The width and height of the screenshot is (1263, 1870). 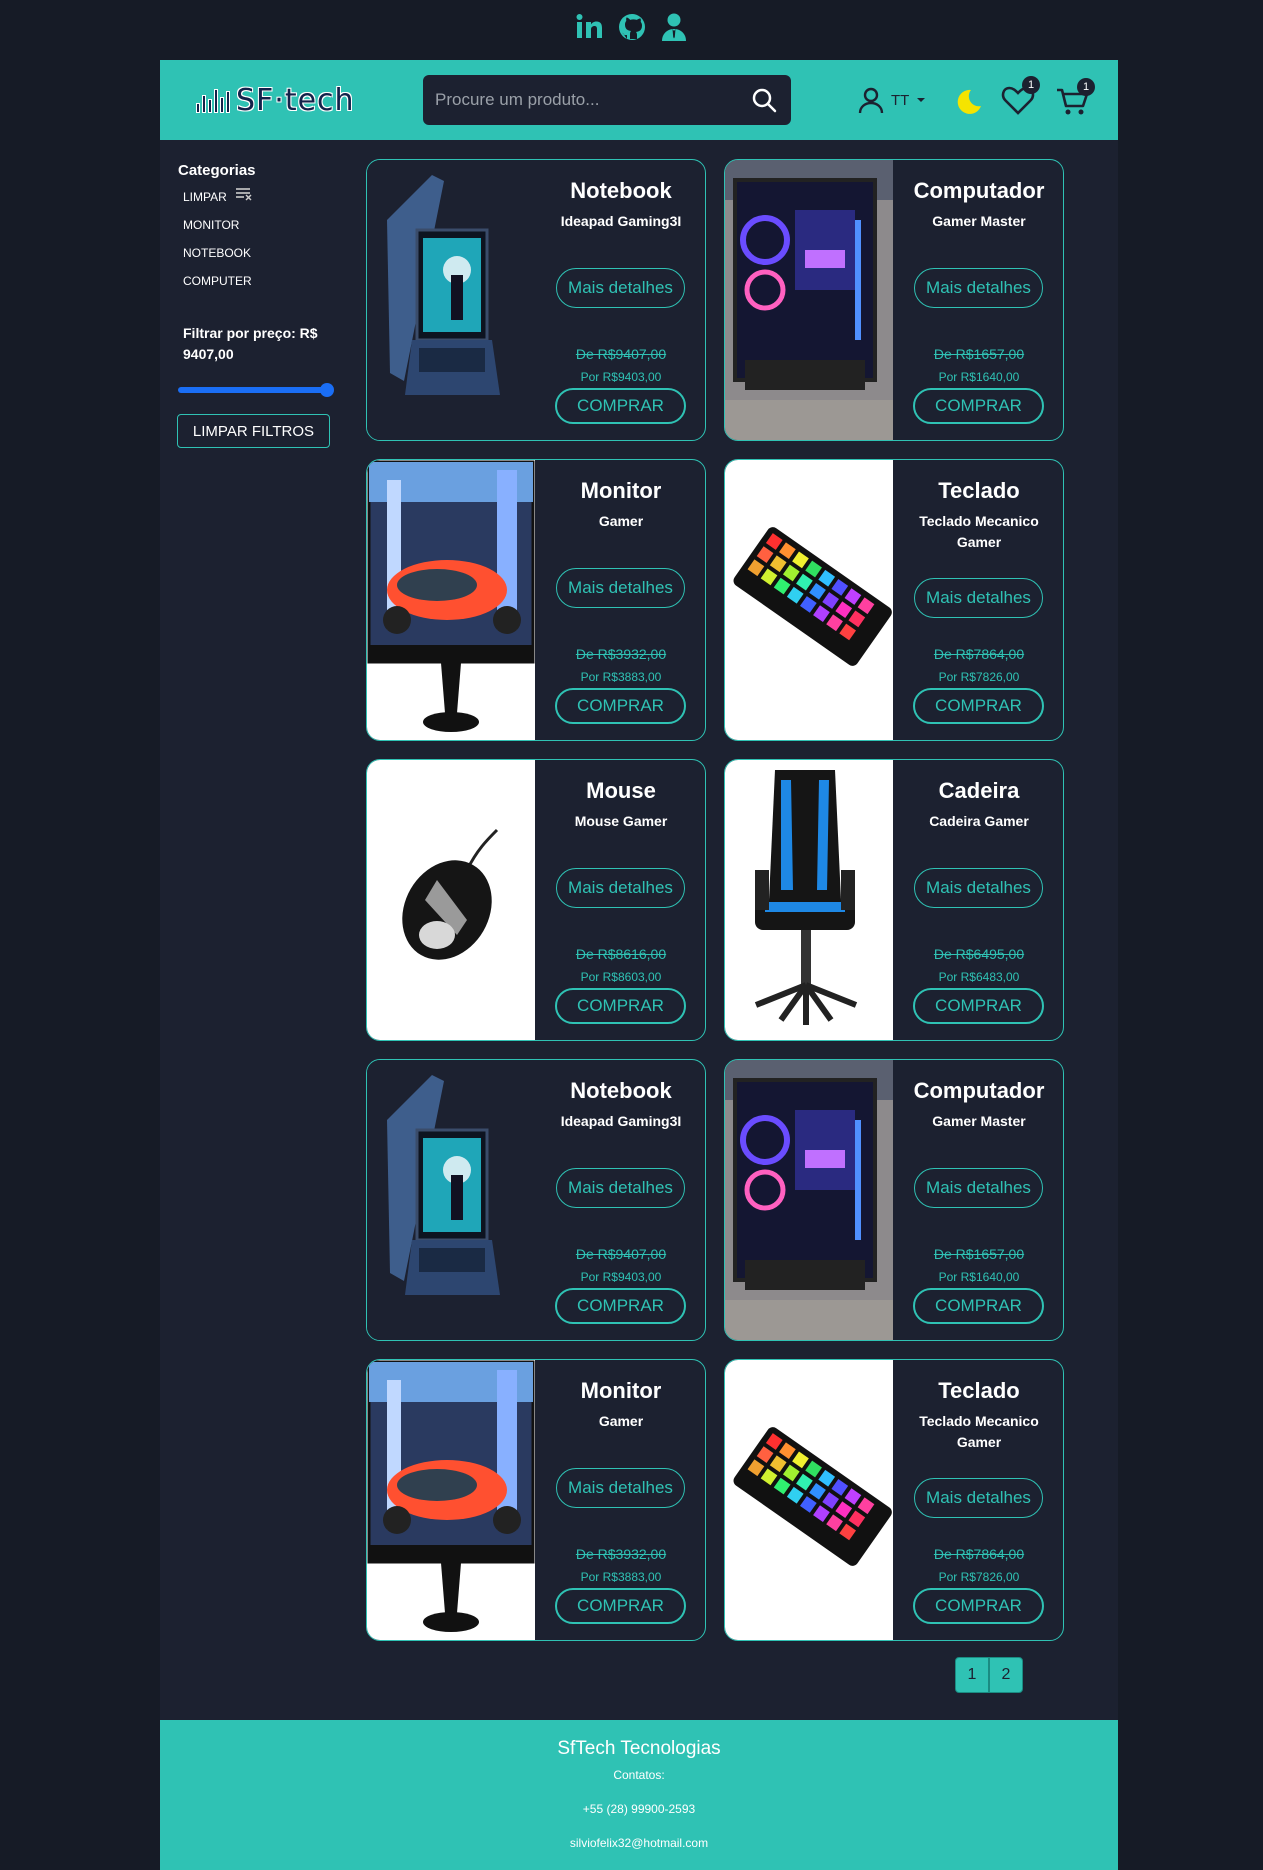 I want to click on moon-icon, so click(x=968, y=102).